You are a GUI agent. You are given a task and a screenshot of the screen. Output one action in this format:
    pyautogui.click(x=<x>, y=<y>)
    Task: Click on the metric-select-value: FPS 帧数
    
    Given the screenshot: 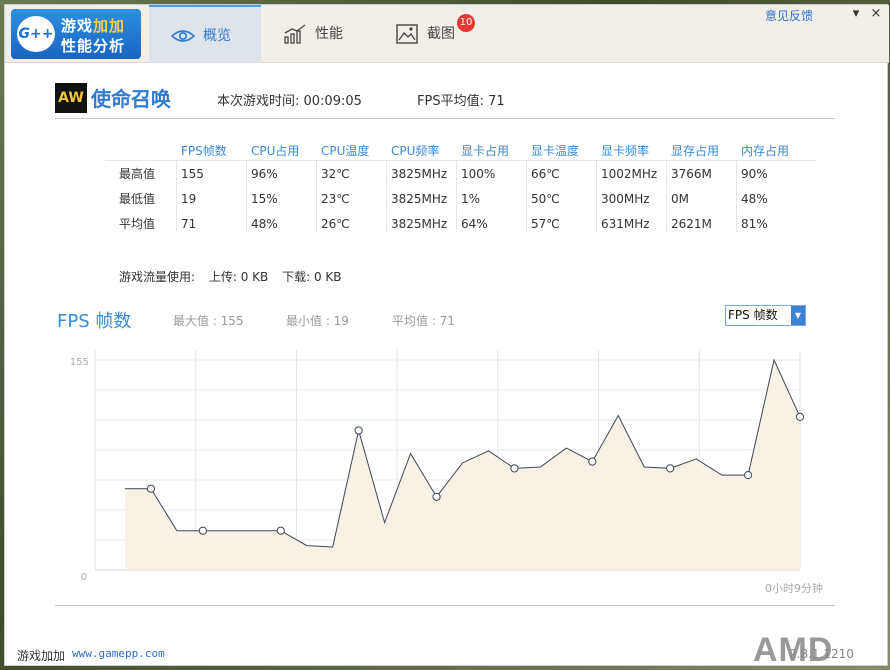 What is the action you would take?
    pyautogui.click(x=753, y=315)
    